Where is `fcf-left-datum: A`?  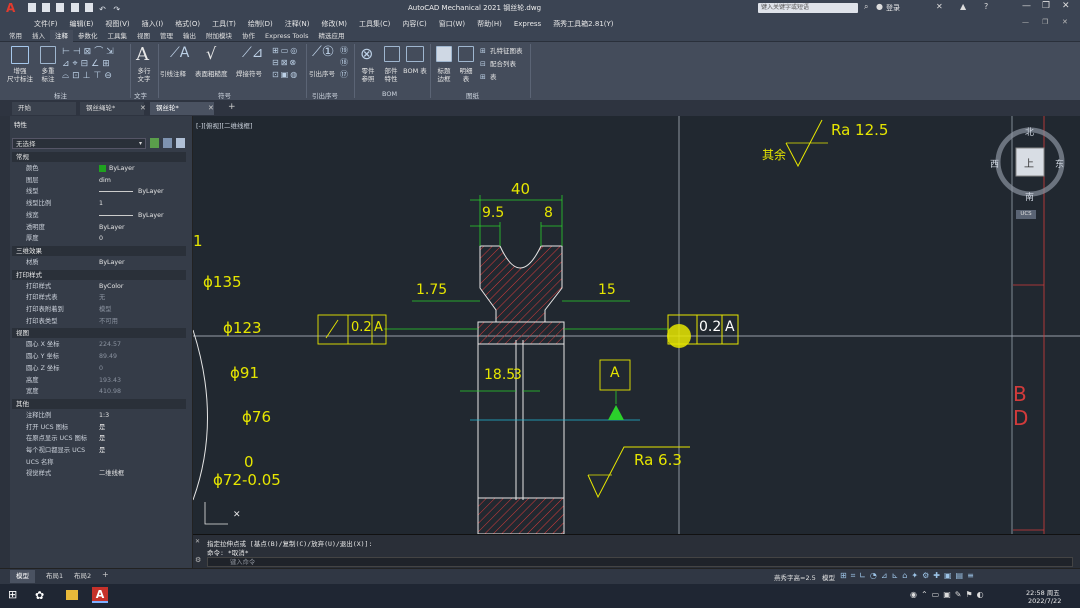 fcf-left-datum: A is located at coordinates (378, 327).